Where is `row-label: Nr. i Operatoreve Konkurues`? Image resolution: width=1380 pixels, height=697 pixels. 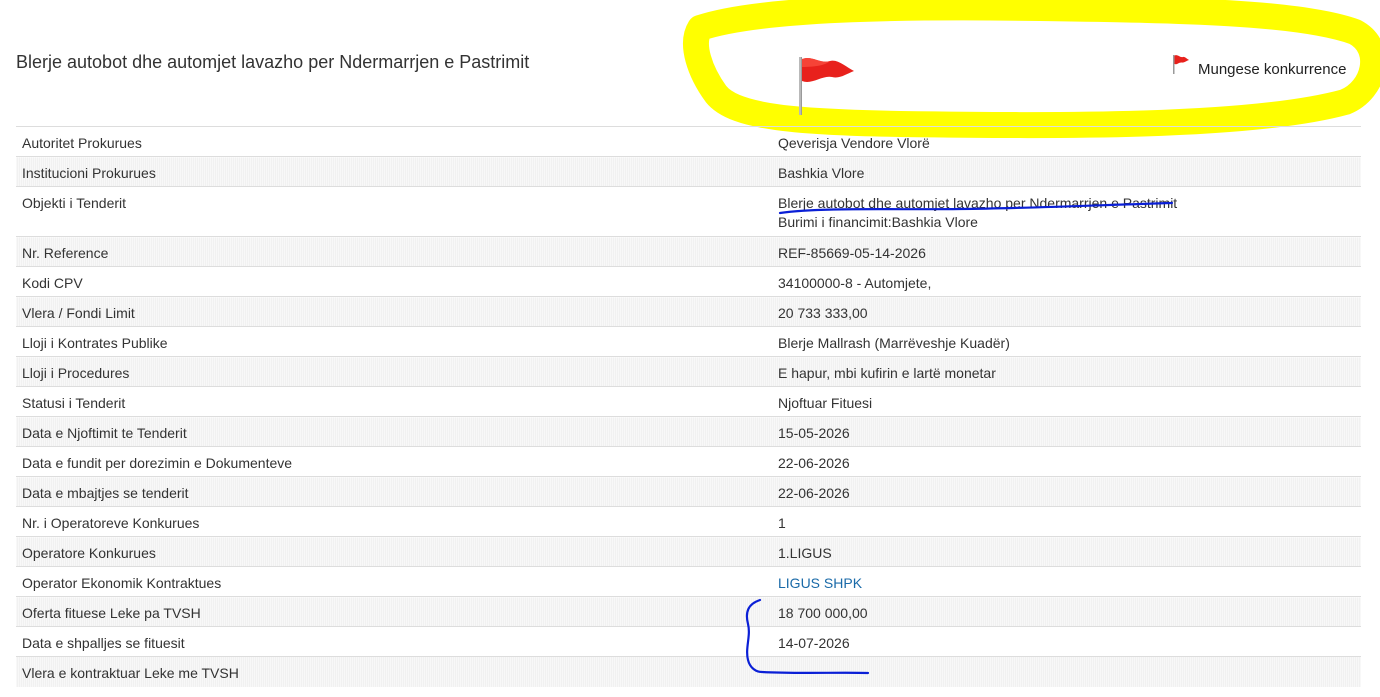 row-label: Nr. i Operatoreve Konkurues is located at coordinates (394, 521).